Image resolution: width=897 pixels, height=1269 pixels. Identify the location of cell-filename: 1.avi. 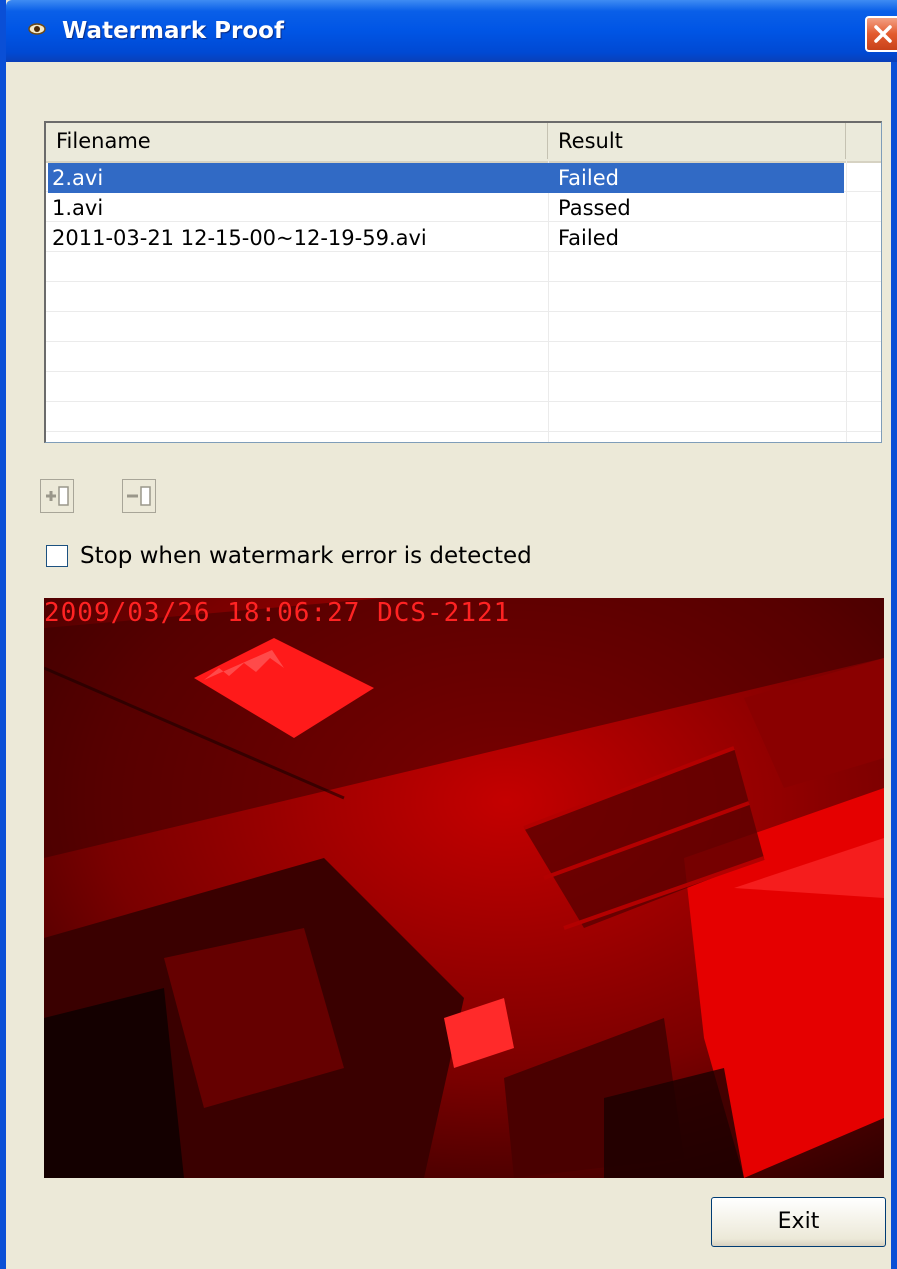
(78, 208).